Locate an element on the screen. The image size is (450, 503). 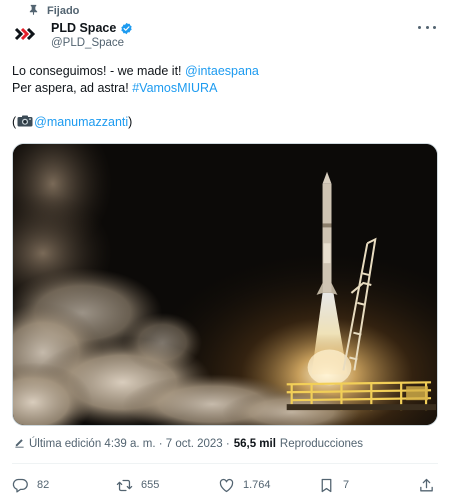
bookmark-button: 7 is located at coordinates (333, 485).